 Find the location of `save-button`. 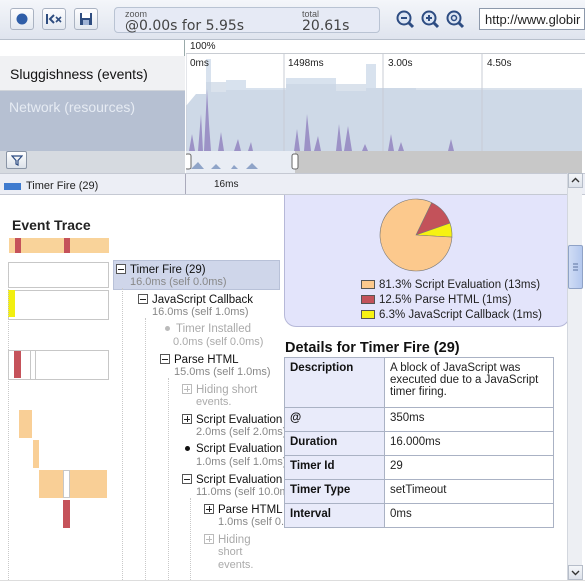

save-button is located at coordinates (86, 19).